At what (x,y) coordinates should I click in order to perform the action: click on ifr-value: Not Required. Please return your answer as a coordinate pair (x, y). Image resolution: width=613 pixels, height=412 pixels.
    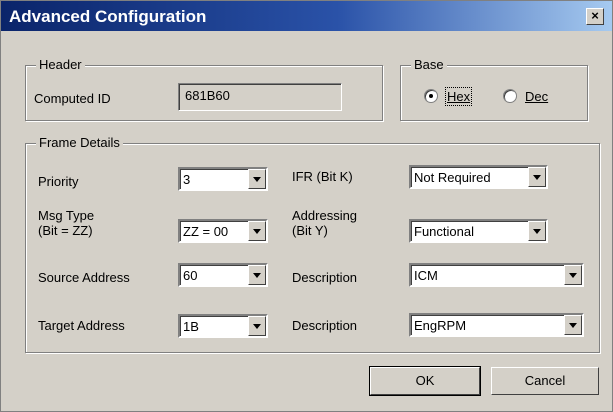
    Looking at the image, I should click on (452, 177).